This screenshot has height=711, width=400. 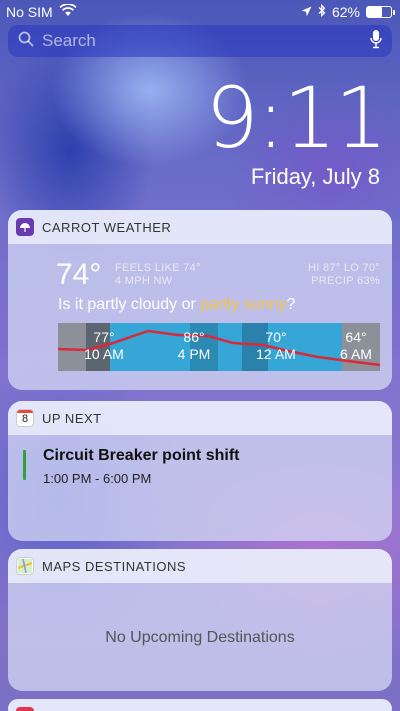 I want to click on clock-date: Friday, July 8, so click(x=315, y=176).